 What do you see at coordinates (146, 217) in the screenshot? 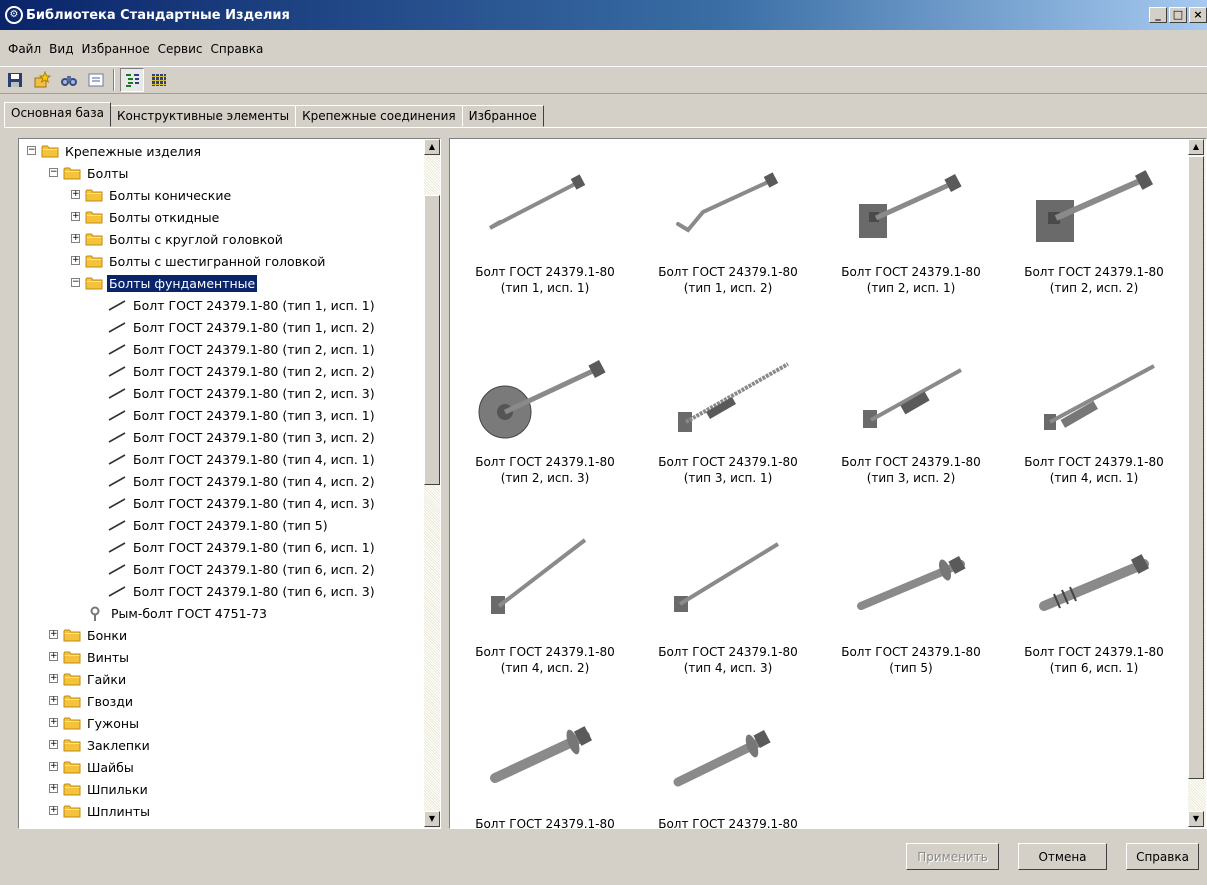
I see `tree-item-bolt-group: + Болты откидные` at bounding box center [146, 217].